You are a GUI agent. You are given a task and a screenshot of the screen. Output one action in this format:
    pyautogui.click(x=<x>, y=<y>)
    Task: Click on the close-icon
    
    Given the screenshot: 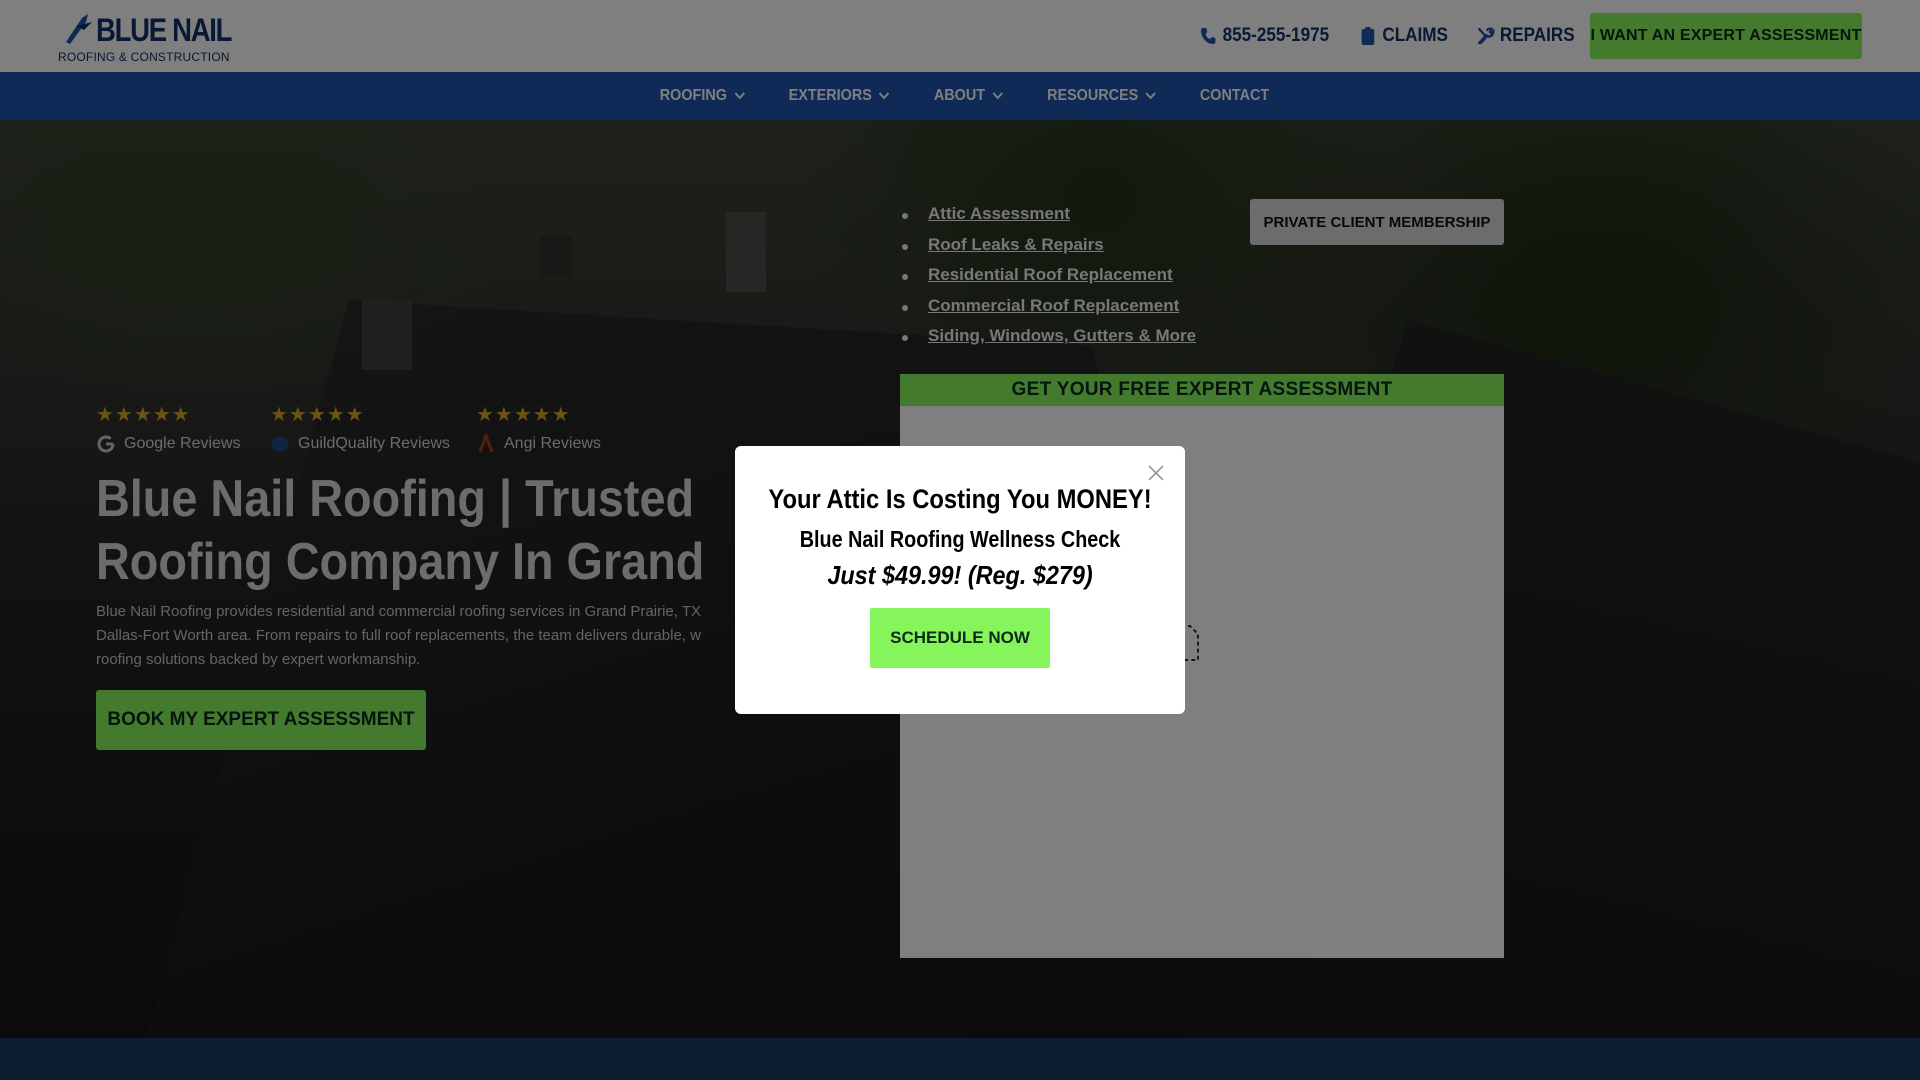 What is the action you would take?
    pyautogui.click(x=1156, y=473)
    